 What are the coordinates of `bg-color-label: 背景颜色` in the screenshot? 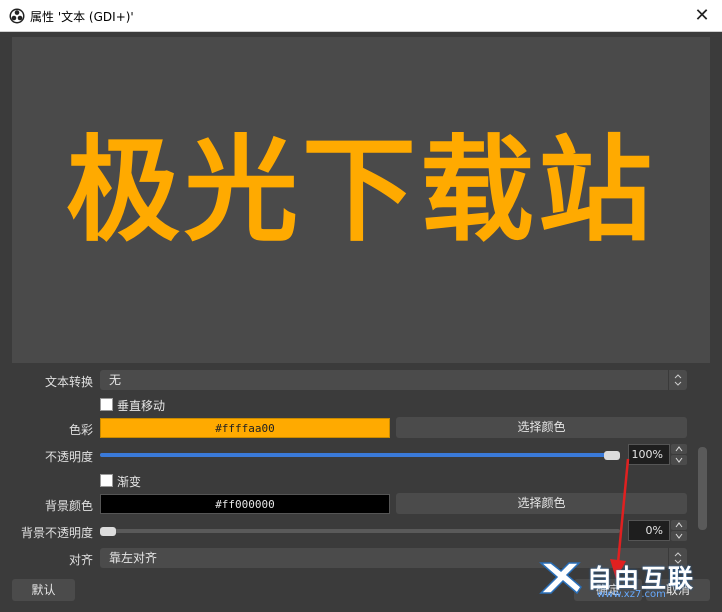 It's located at (68, 506).